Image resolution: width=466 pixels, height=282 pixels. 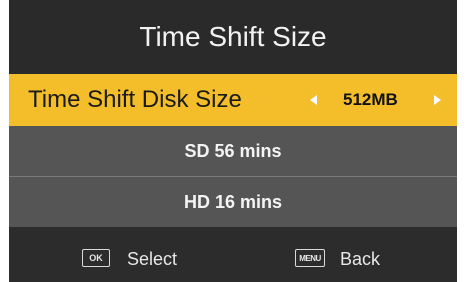 I want to click on triangle-right-icon, so click(x=437, y=100).